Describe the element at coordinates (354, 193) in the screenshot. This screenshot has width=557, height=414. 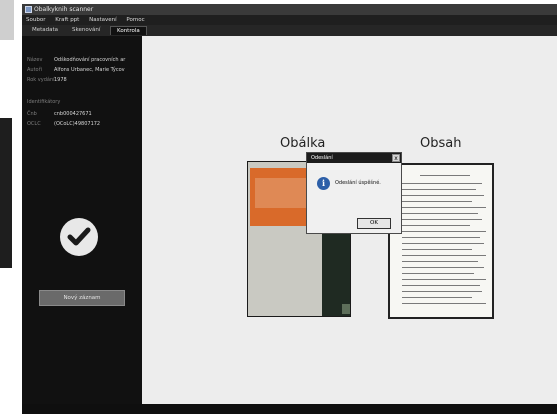
I see `success-dialog: Odeslání x i Odeslání úspěšné. OK` at that location.